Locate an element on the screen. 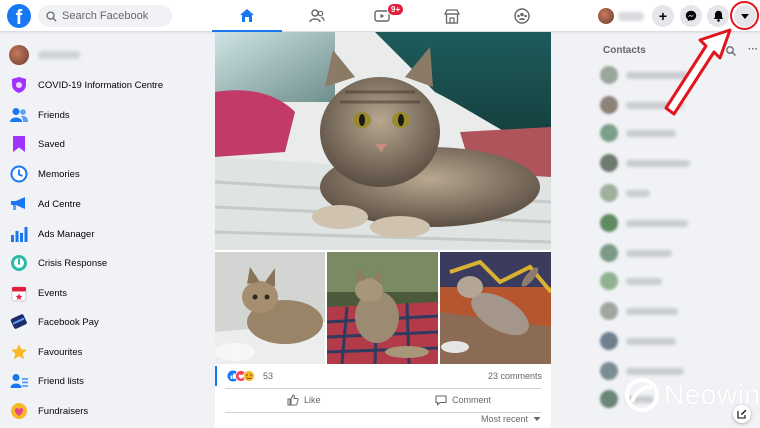 The width and height of the screenshot is (760, 428). sidebar-item-memories: Memories is located at coordinates (106, 174).